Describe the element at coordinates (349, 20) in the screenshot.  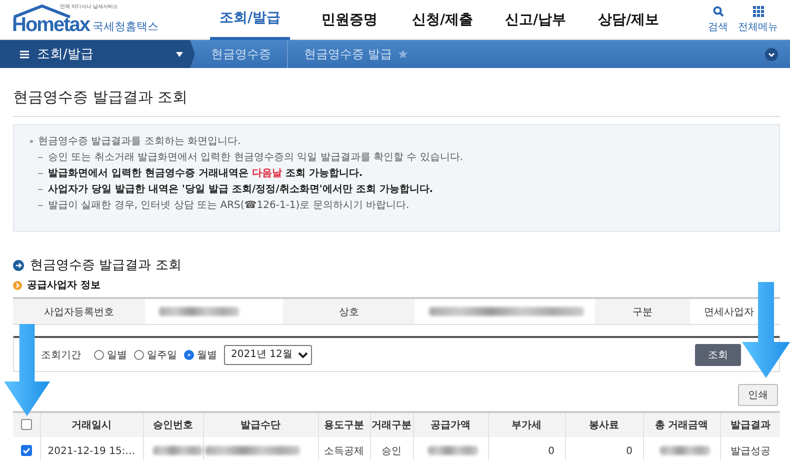
I see `nav-tab: 민원증명` at that location.